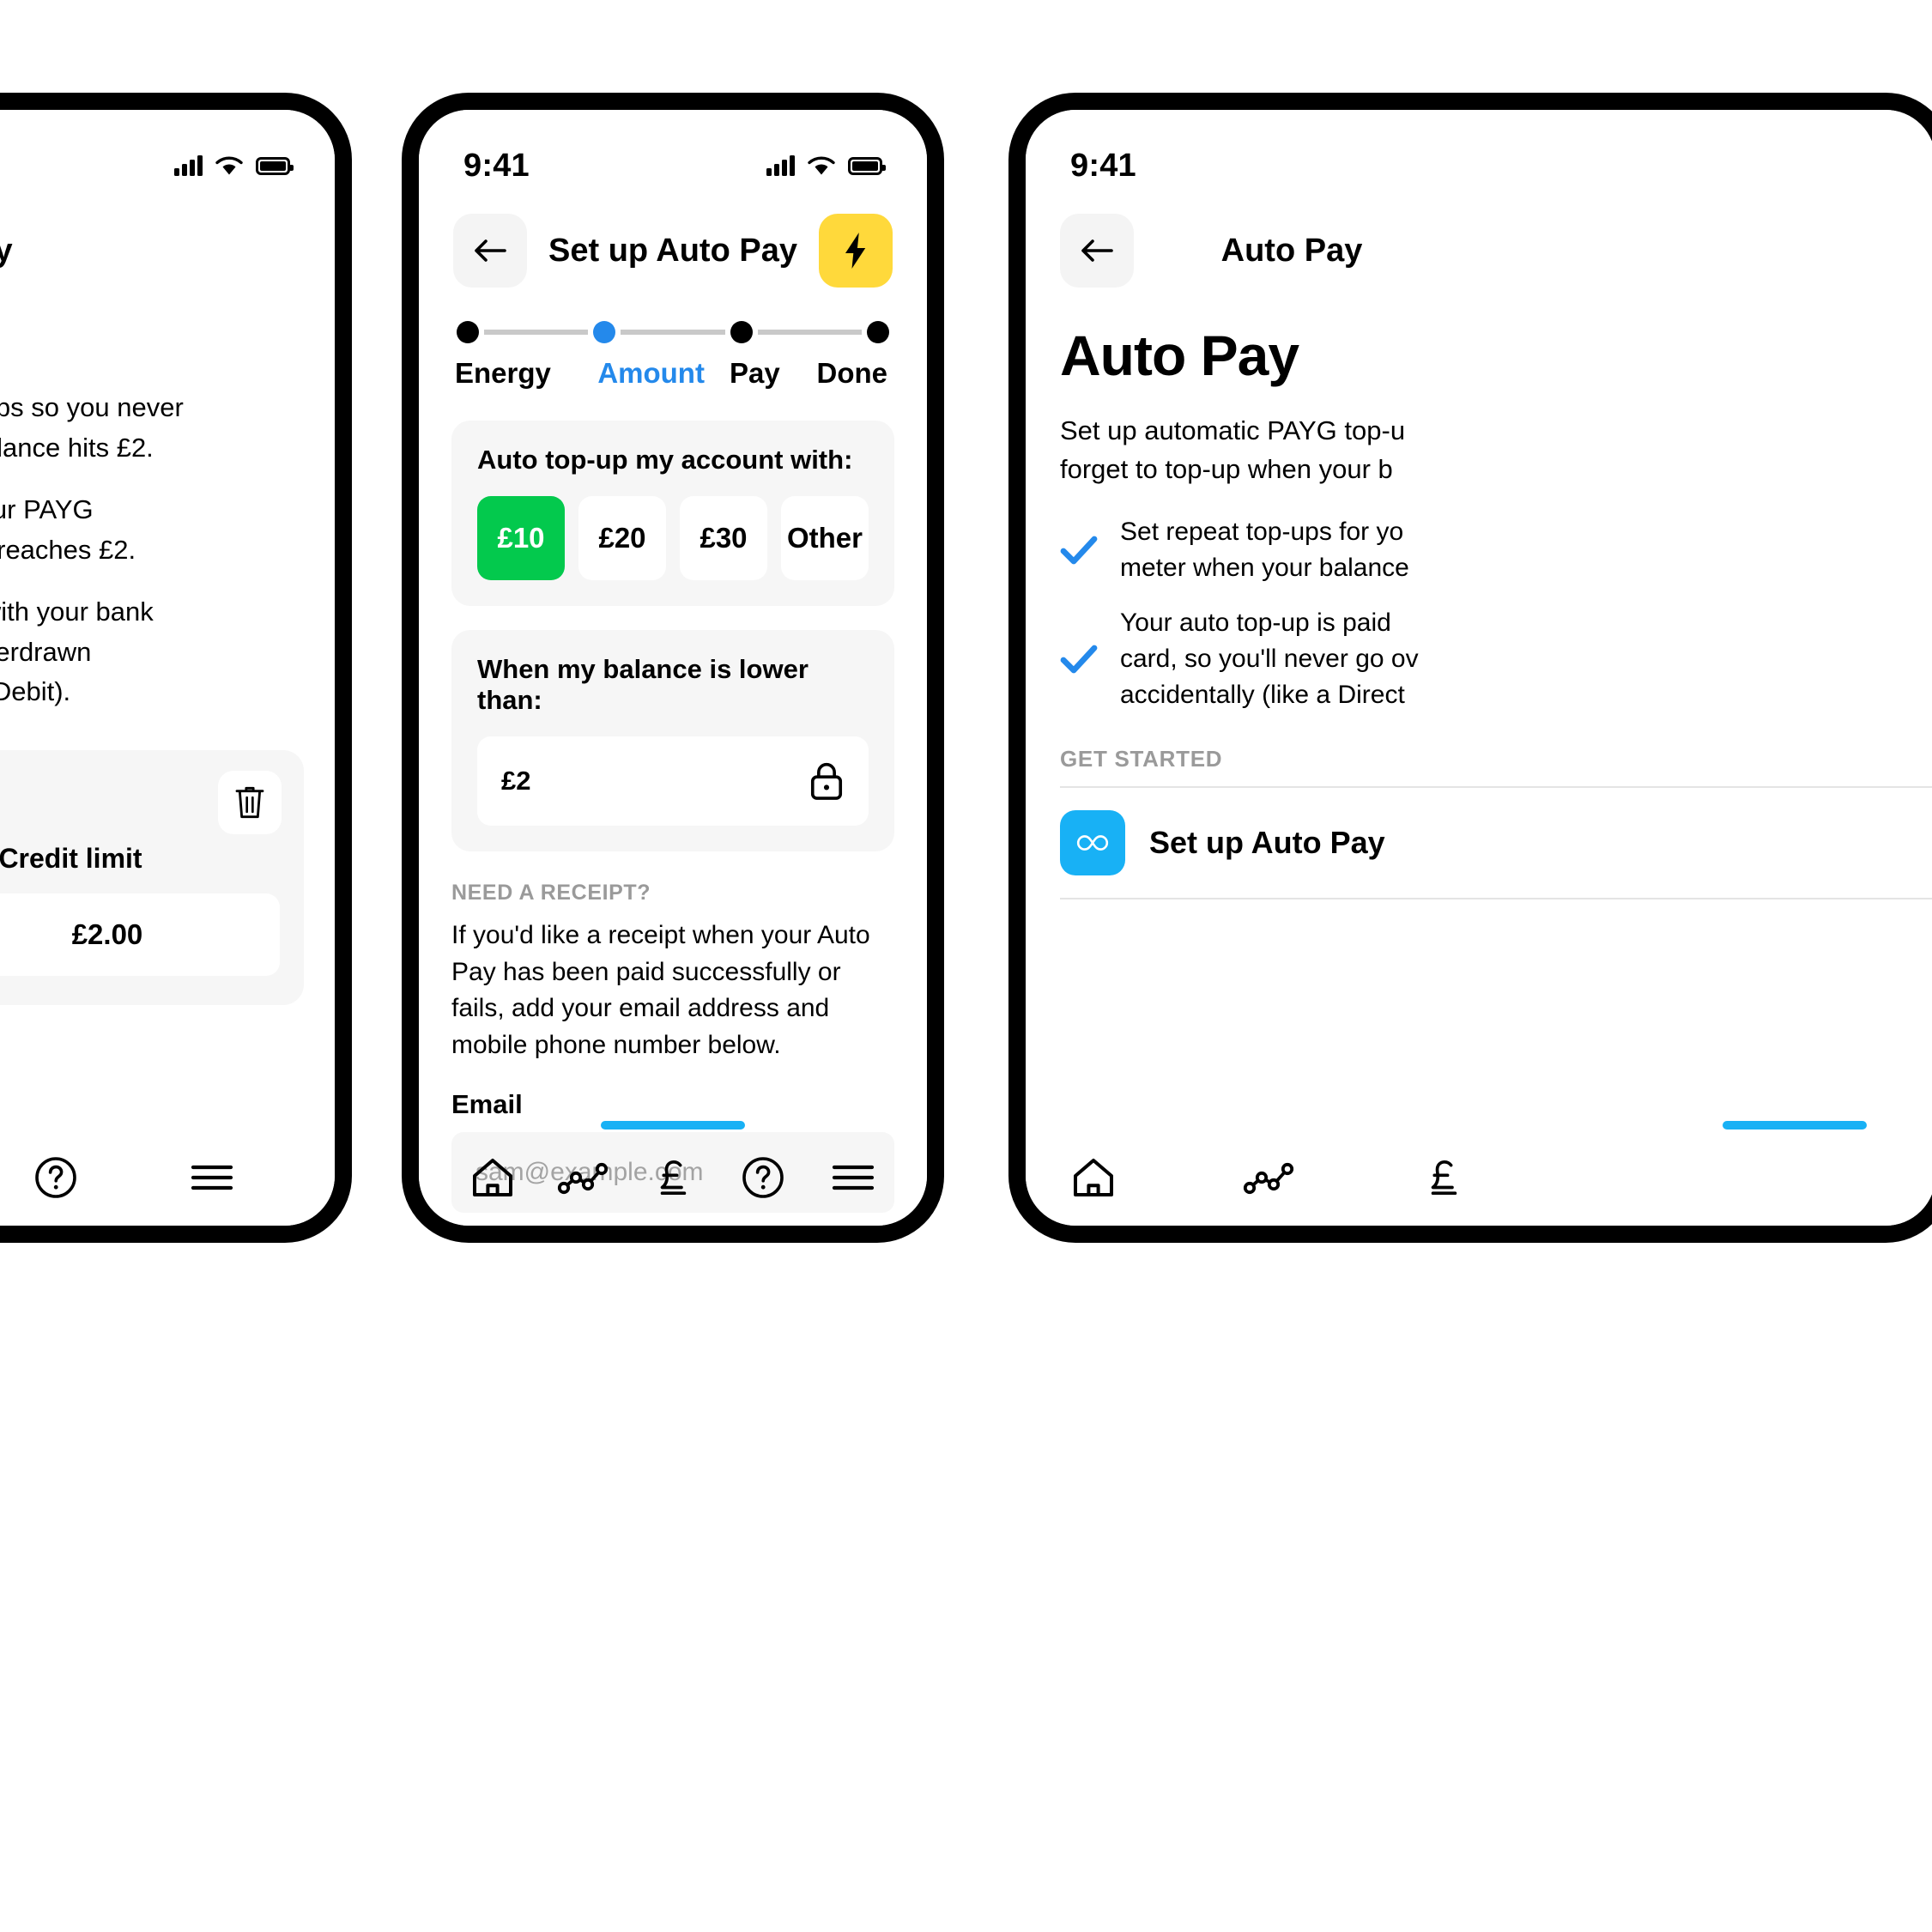 Image resolution: width=1932 pixels, height=1932 pixels. I want to click on credit-limit-value: £2.00, so click(140, 934).